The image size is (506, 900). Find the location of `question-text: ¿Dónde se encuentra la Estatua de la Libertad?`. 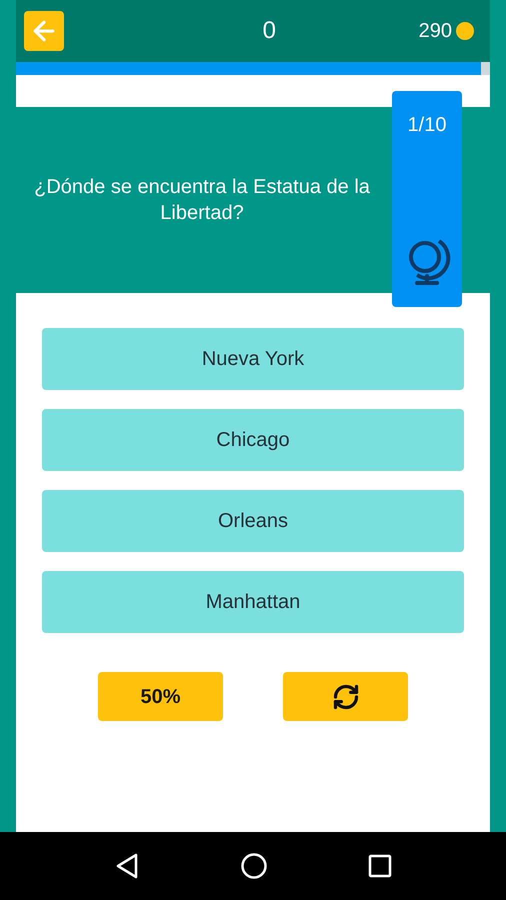

question-text: ¿Dónde se encuentra la Estatua de la Libertad? is located at coordinates (202, 200).